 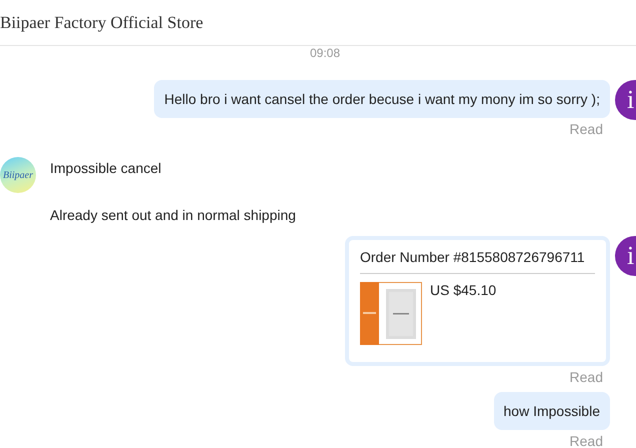 I want to click on message-bubble: Hello bro i want cansel the order becuse i want my mony im so sorry );, so click(x=382, y=99).